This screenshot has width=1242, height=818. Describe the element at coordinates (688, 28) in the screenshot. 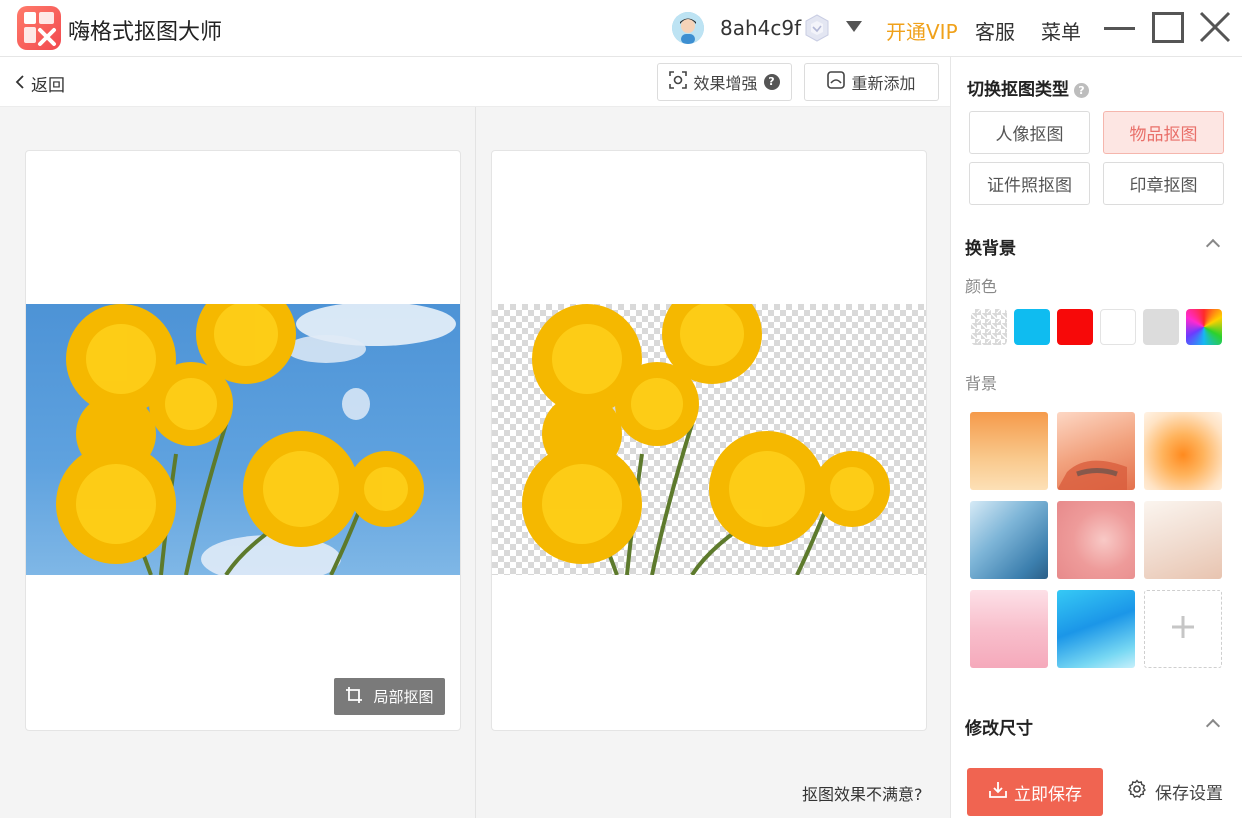

I see `user-avatar` at that location.